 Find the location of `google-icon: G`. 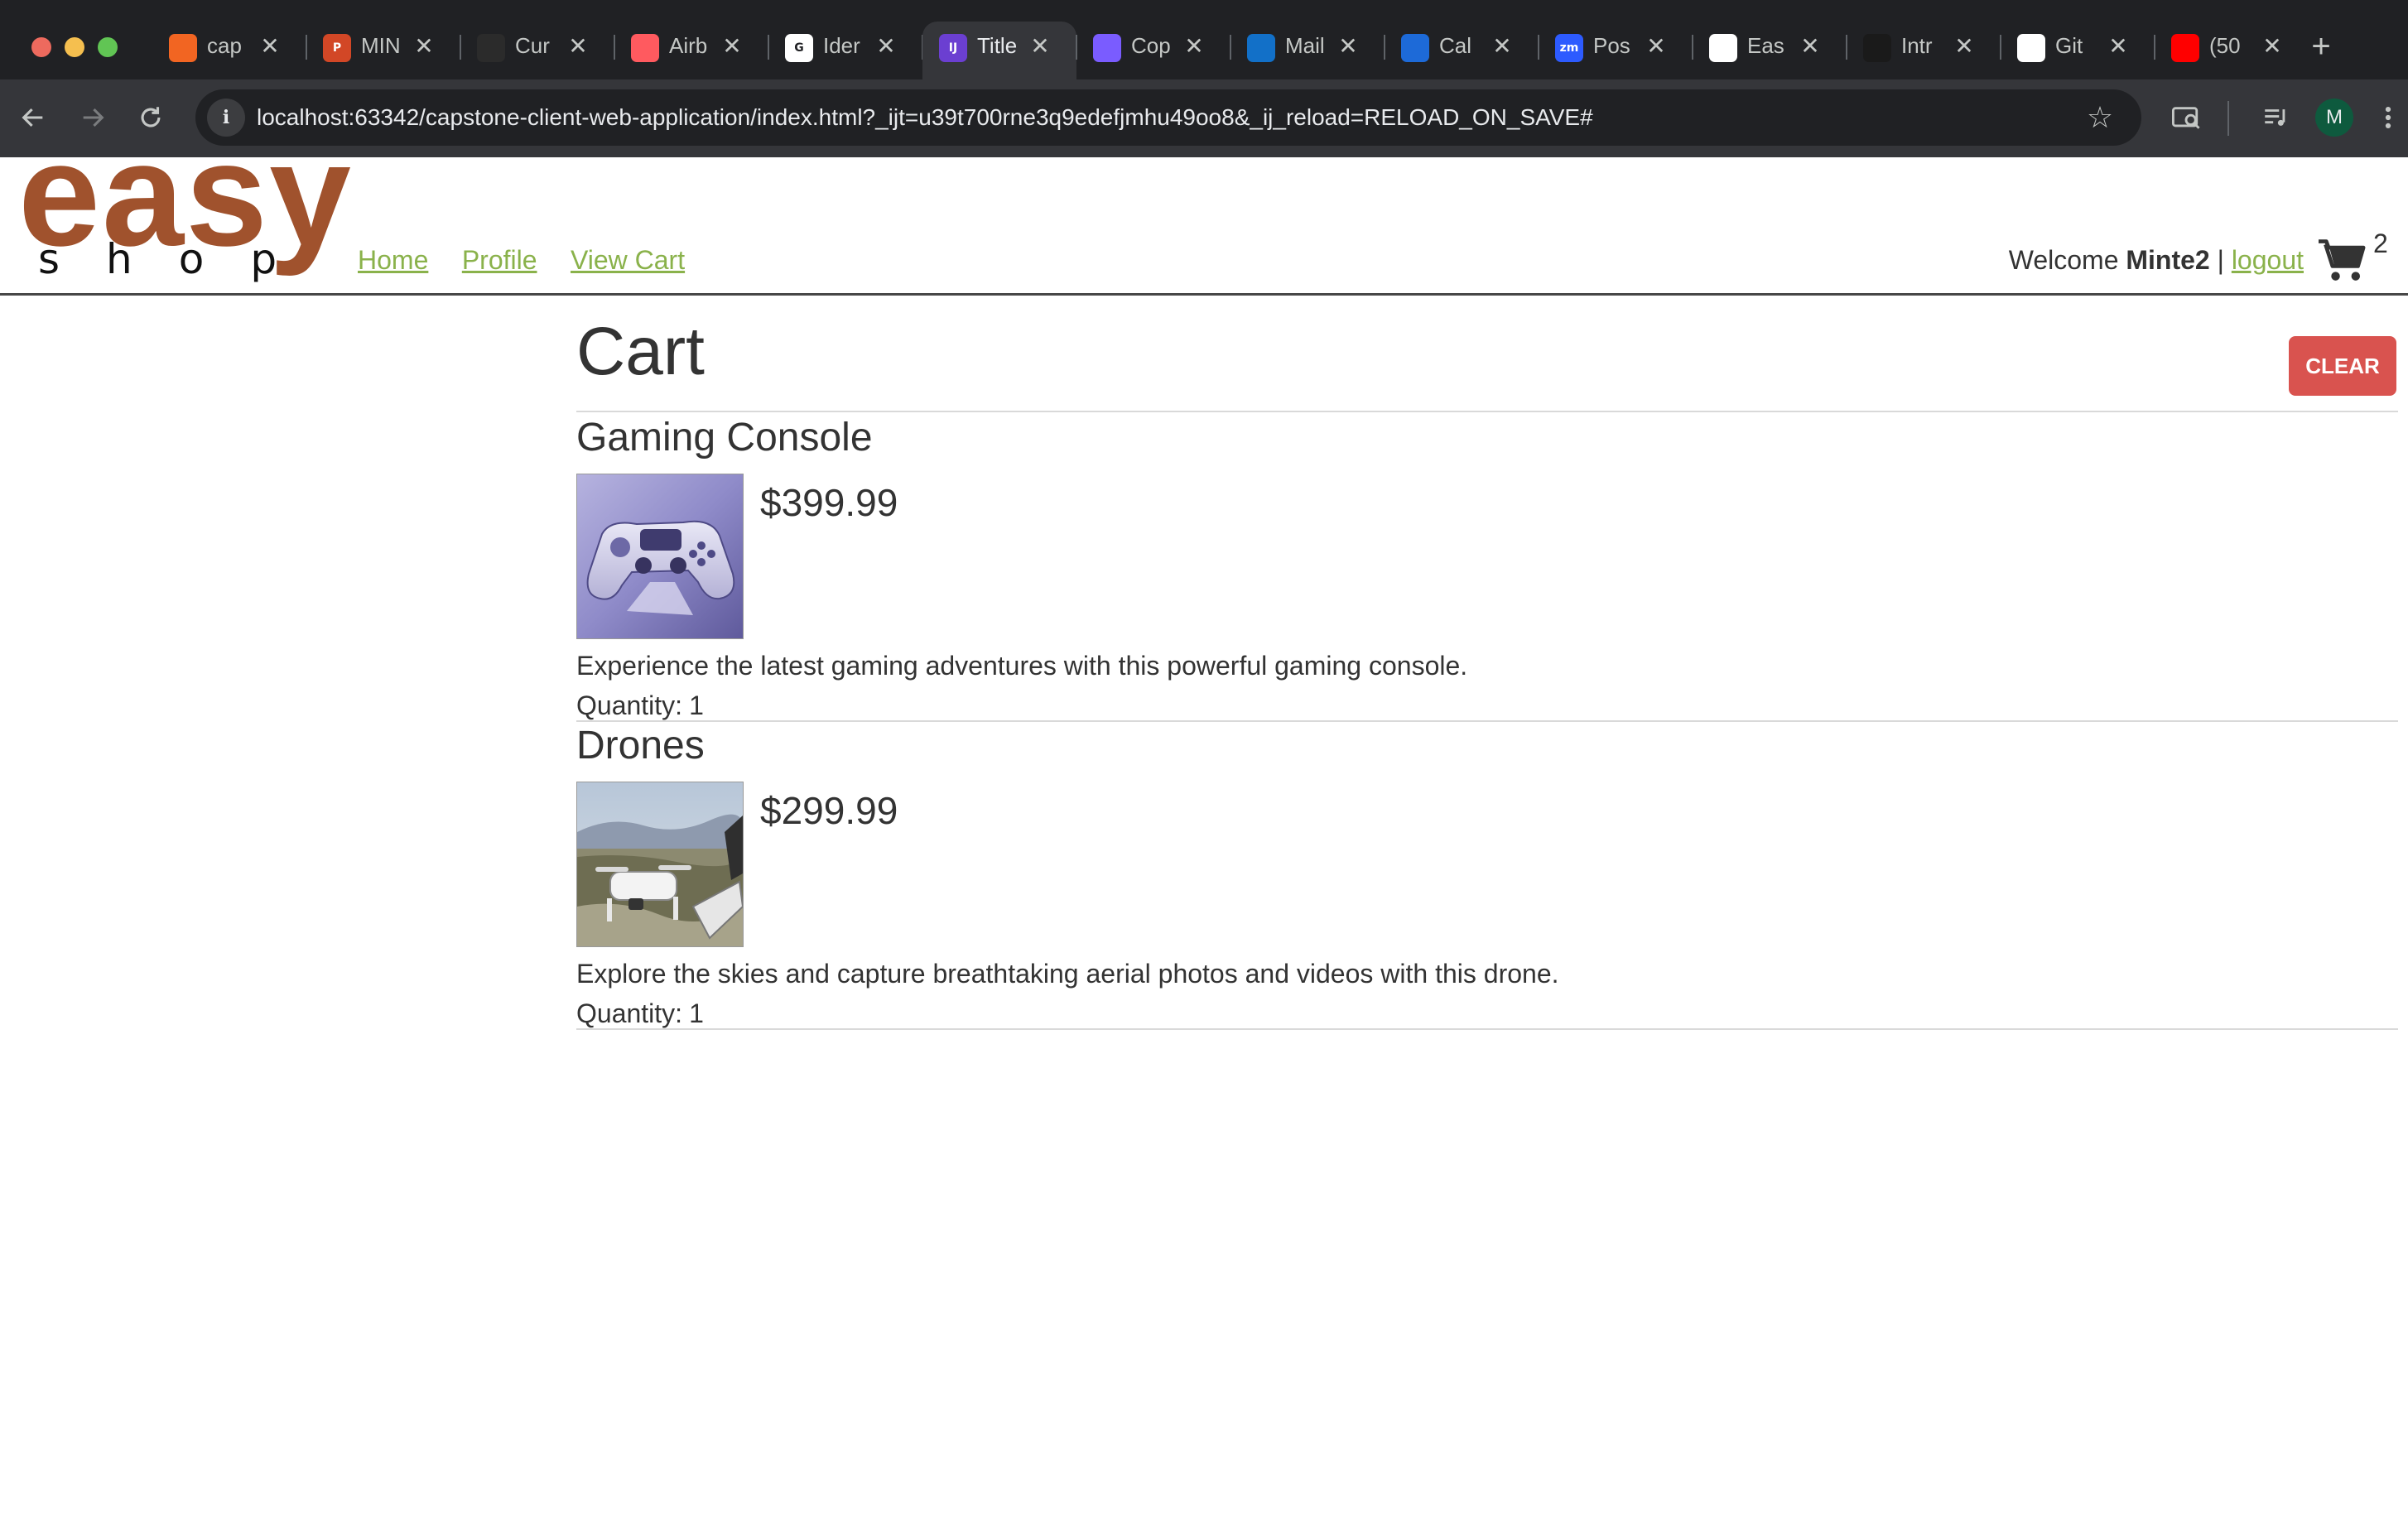

google-icon: G is located at coordinates (799, 48).